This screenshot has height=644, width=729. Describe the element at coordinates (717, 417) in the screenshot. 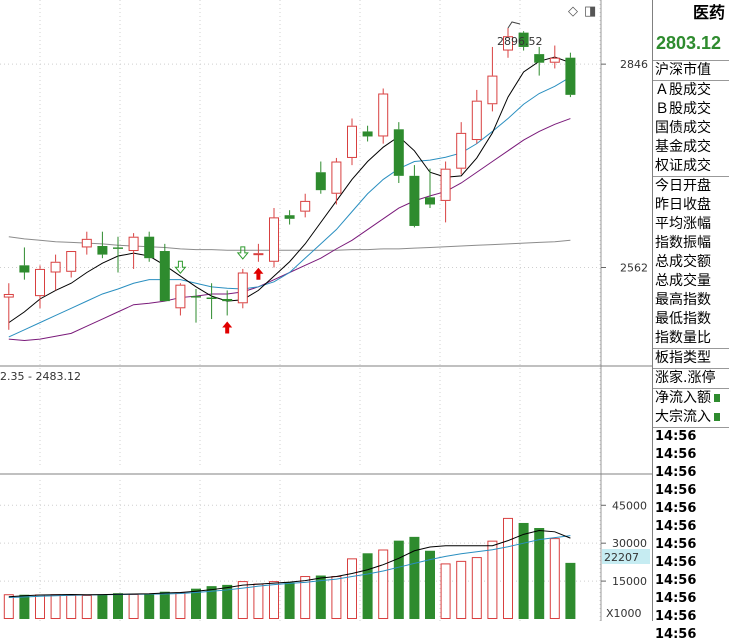

I see `flow-indicator-icon` at that location.